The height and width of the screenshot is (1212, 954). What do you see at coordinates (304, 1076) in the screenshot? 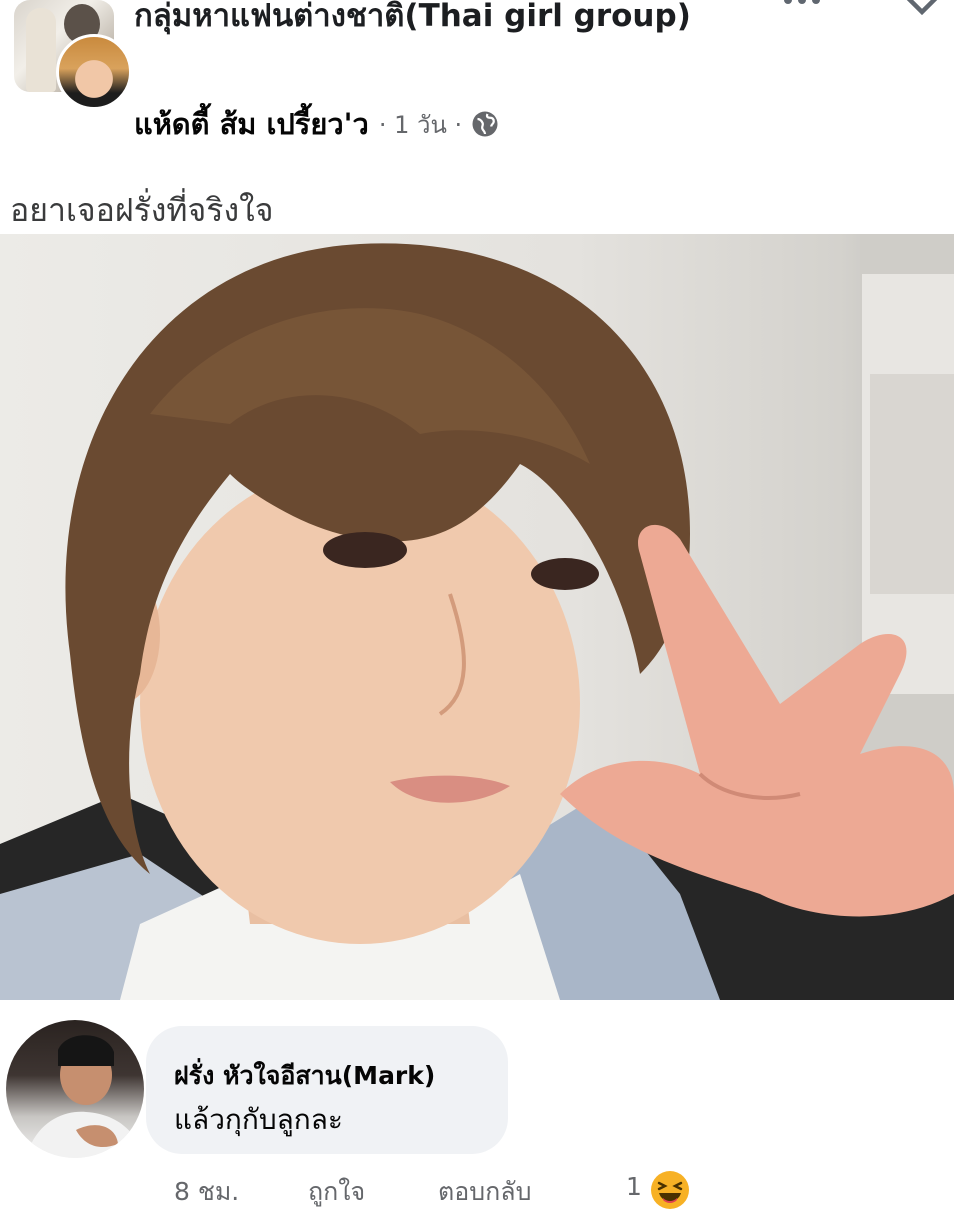
I see `commenter-name-link: ฝรั่ง หัวใจอีสาน(Mark)` at bounding box center [304, 1076].